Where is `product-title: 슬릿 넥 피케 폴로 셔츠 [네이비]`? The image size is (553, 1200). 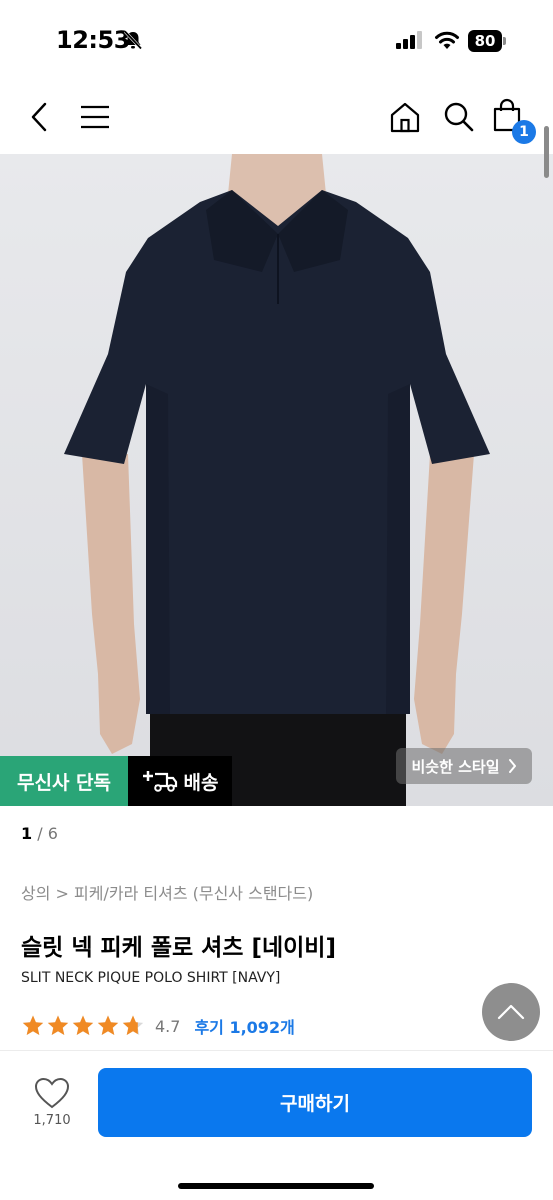 product-title: 슬릿 넥 피케 폴로 셔츠 [네이비] is located at coordinates (178, 948).